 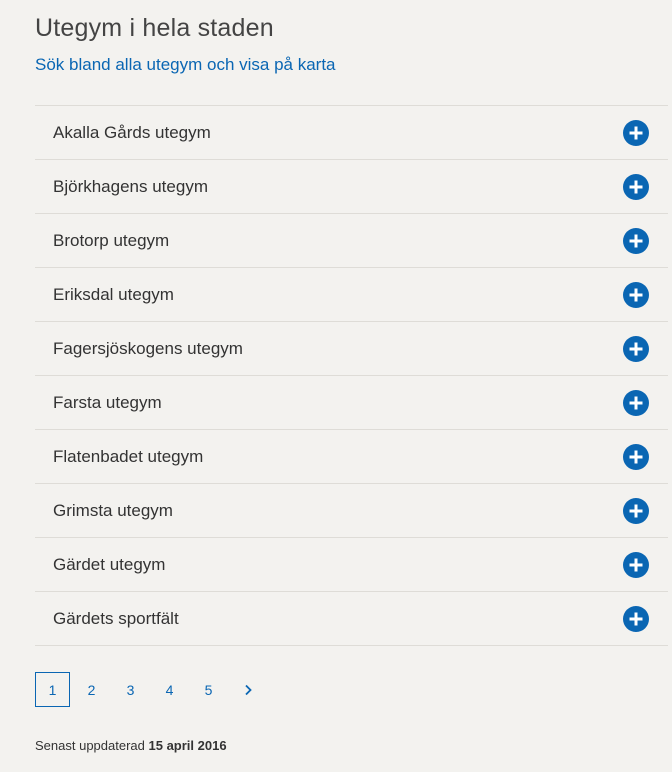 I want to click on list-item-label: Akalla Gårds utegym, so click(x=132, y=132).